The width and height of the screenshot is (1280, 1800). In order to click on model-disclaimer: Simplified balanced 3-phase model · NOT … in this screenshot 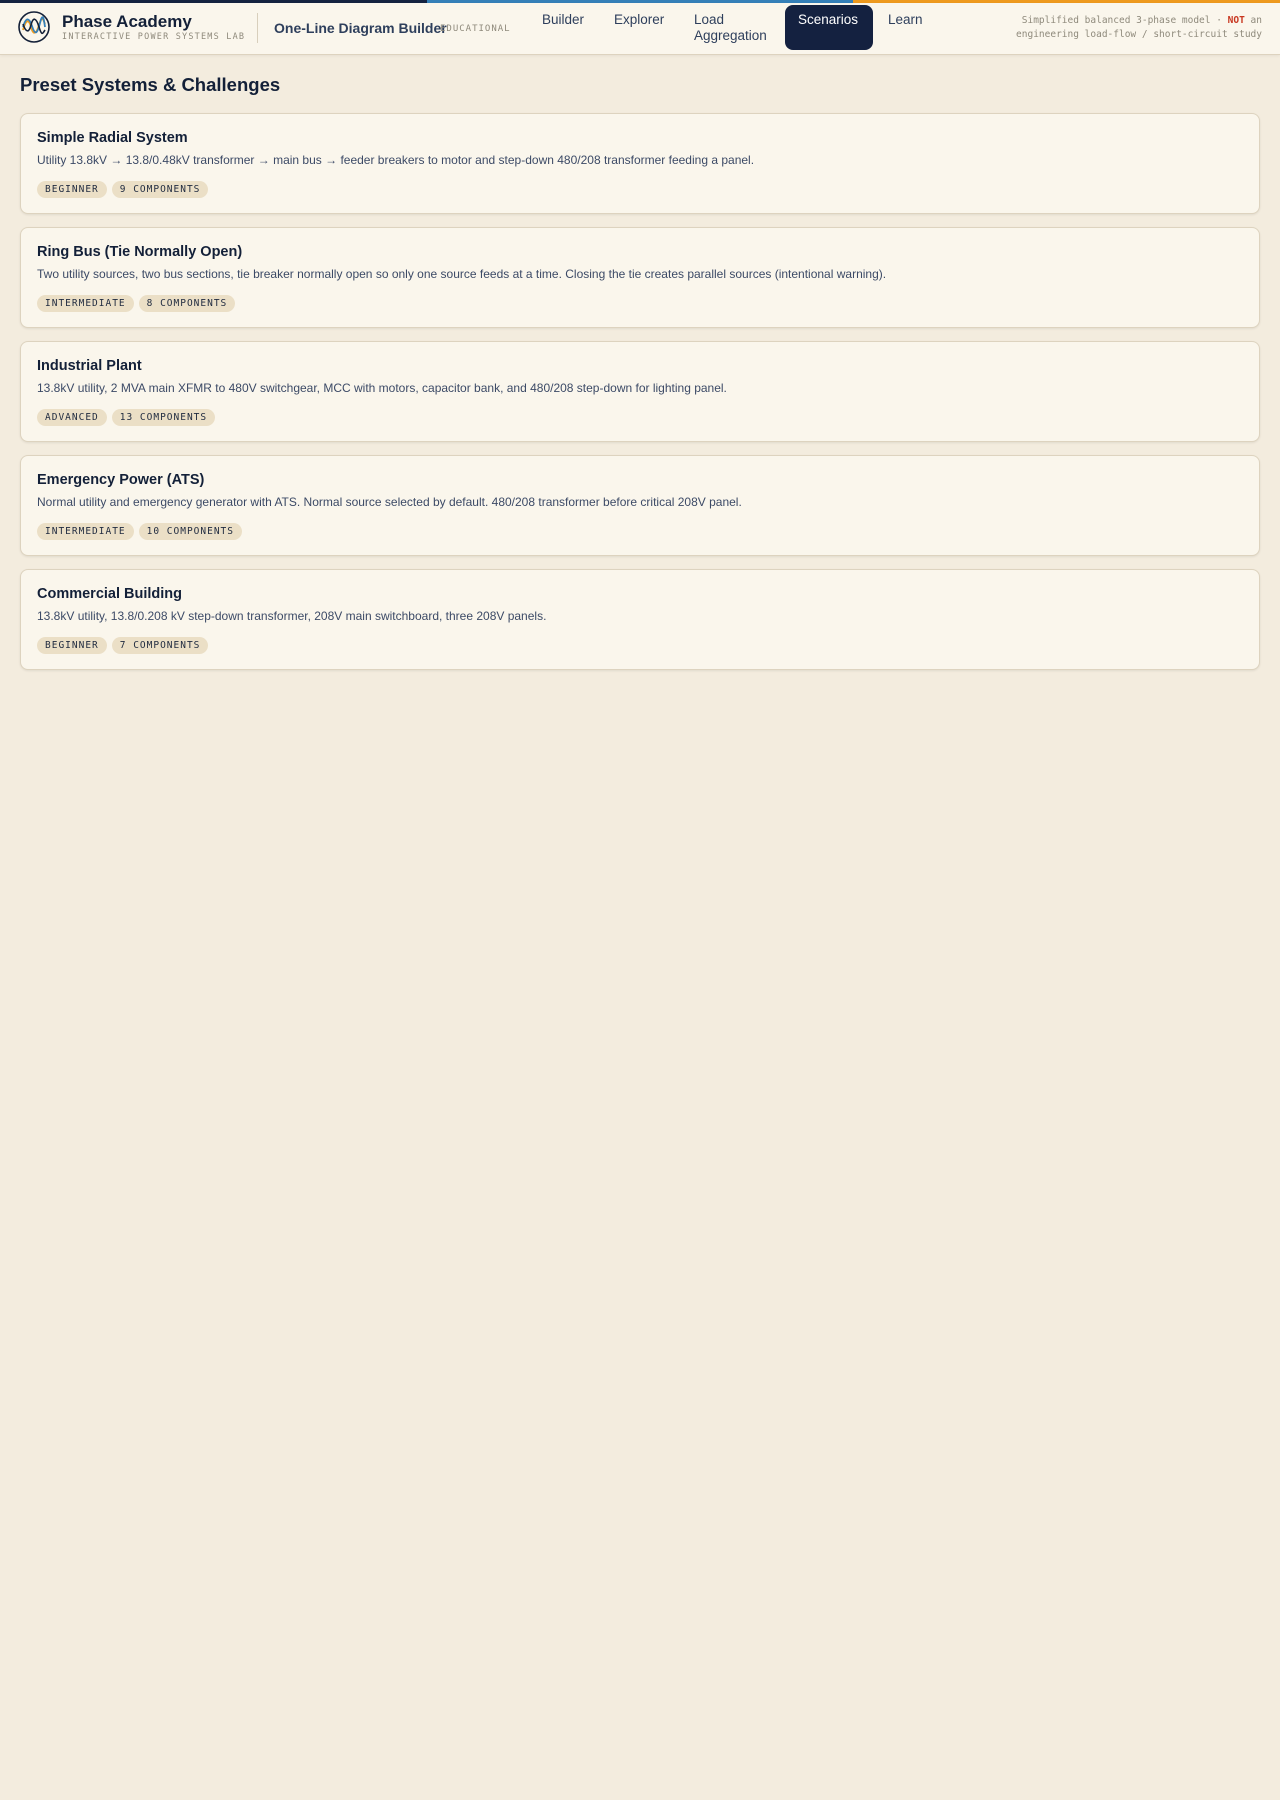, I will do `click(1139, 28)`.